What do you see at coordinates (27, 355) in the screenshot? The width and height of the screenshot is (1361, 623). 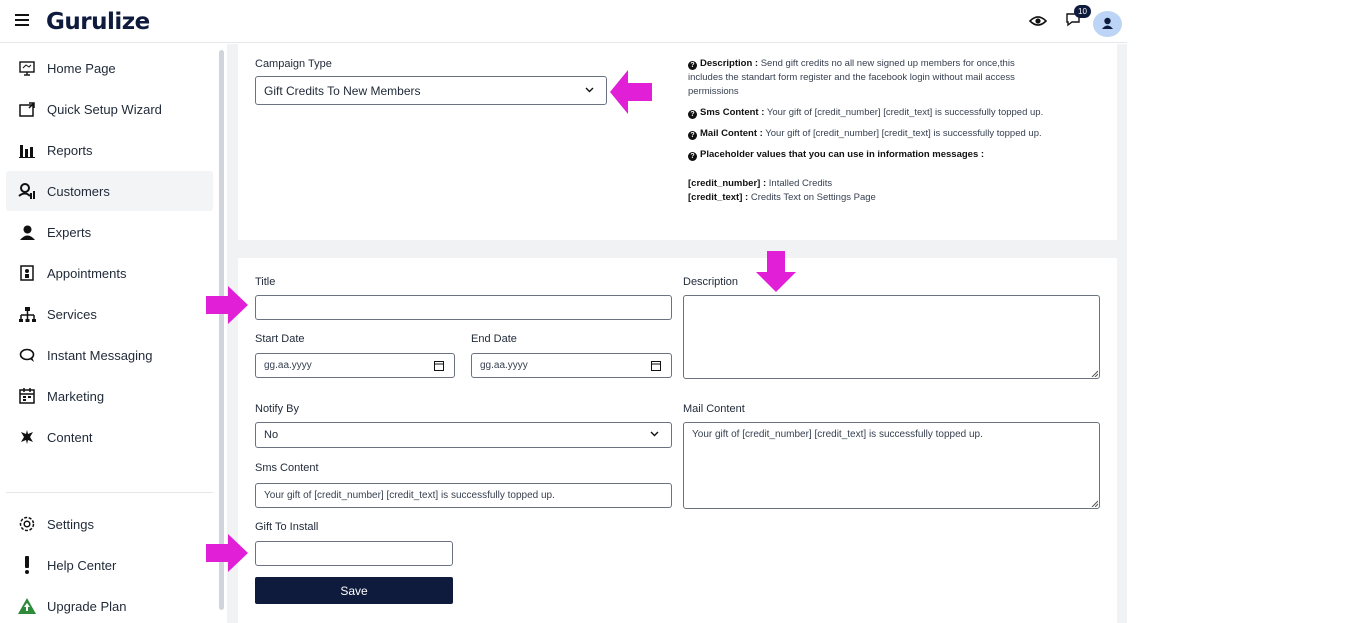 I see `message-icon` at bounding box center [27, 355].